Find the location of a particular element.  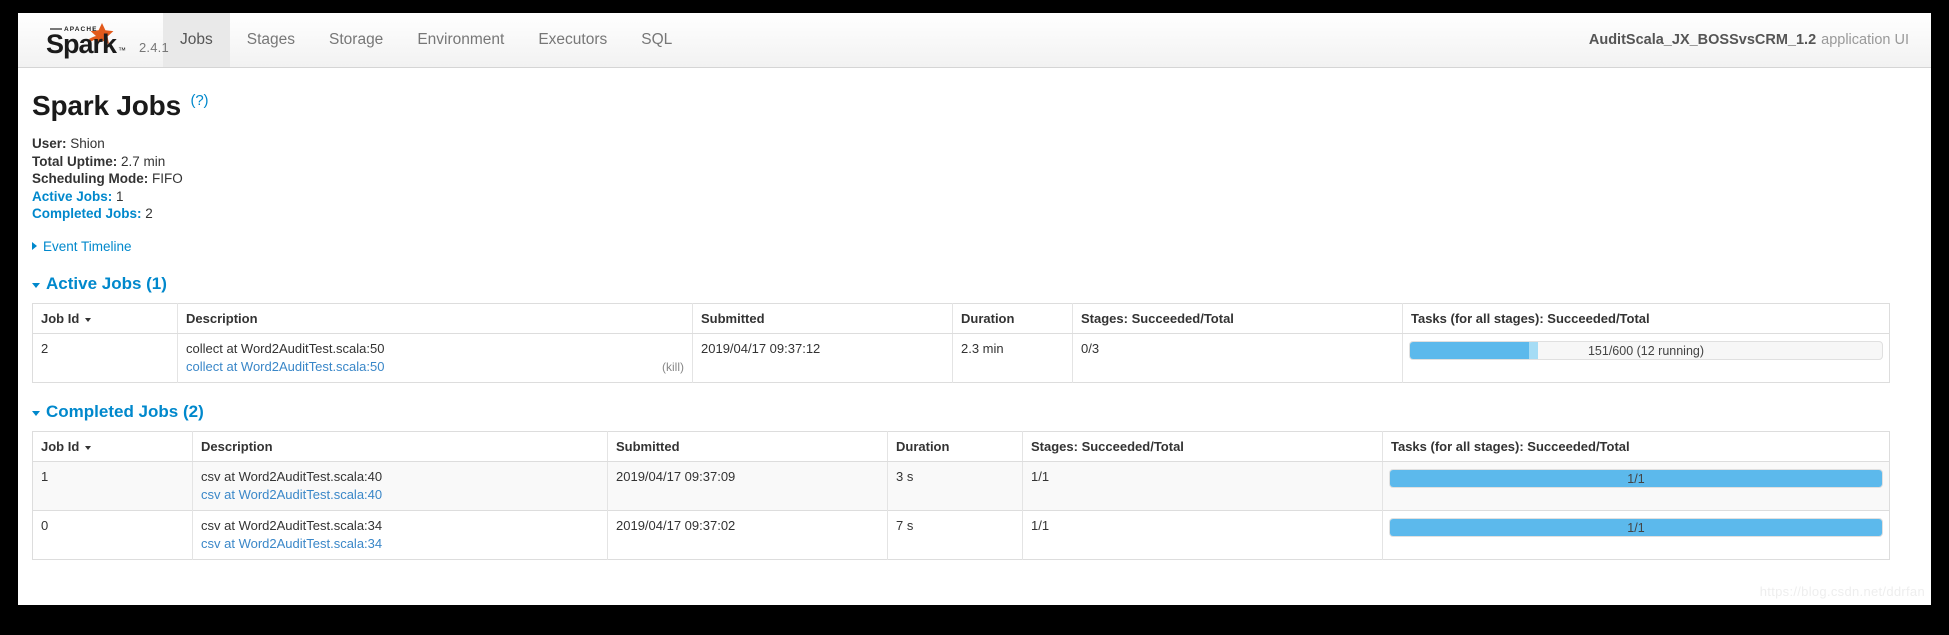

tab-executors-link: Executors is located at coordinates (572, 40).